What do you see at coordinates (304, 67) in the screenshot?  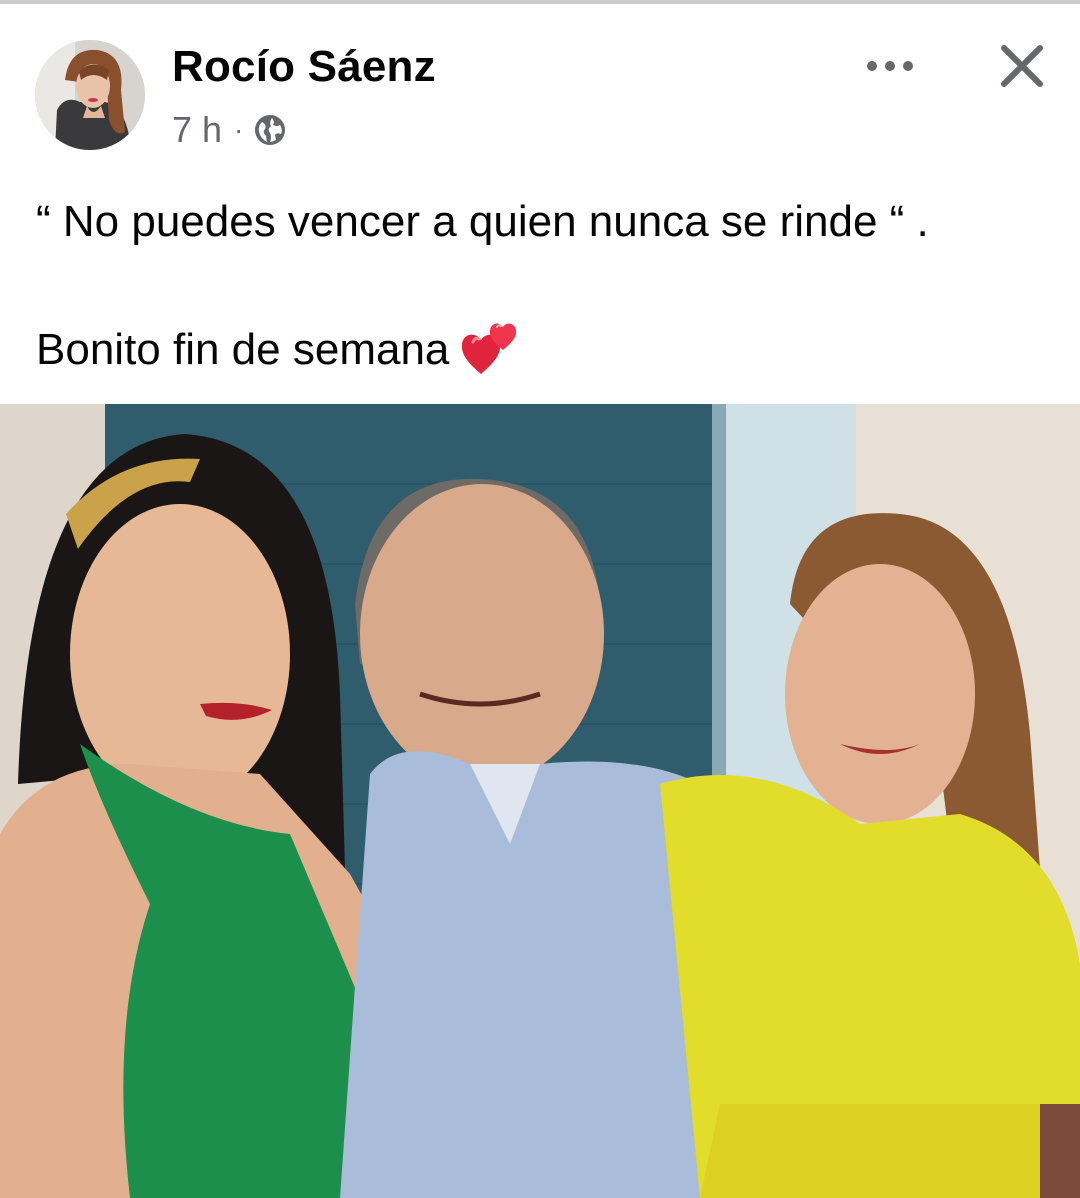 I see `author-name: Rocío Sáenz` at bounding box center [304, 67].